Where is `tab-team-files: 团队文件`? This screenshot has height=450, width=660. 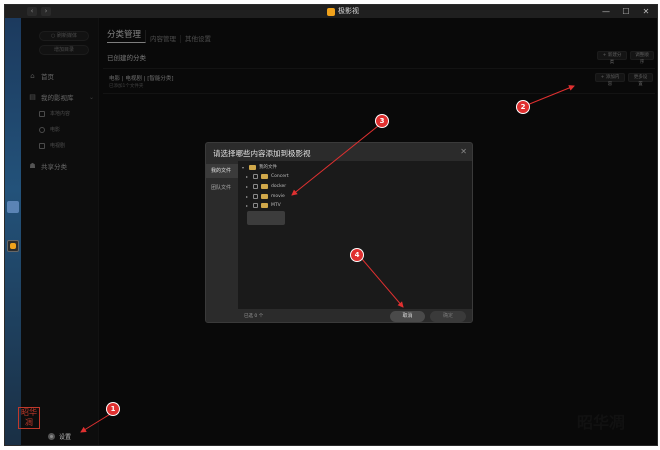
tab-team-files: 团队文件 is located at coordinates (222, 188).